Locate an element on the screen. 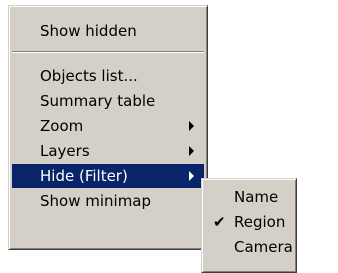  submenu-item-name: Name is located at coordinates (249, 197).